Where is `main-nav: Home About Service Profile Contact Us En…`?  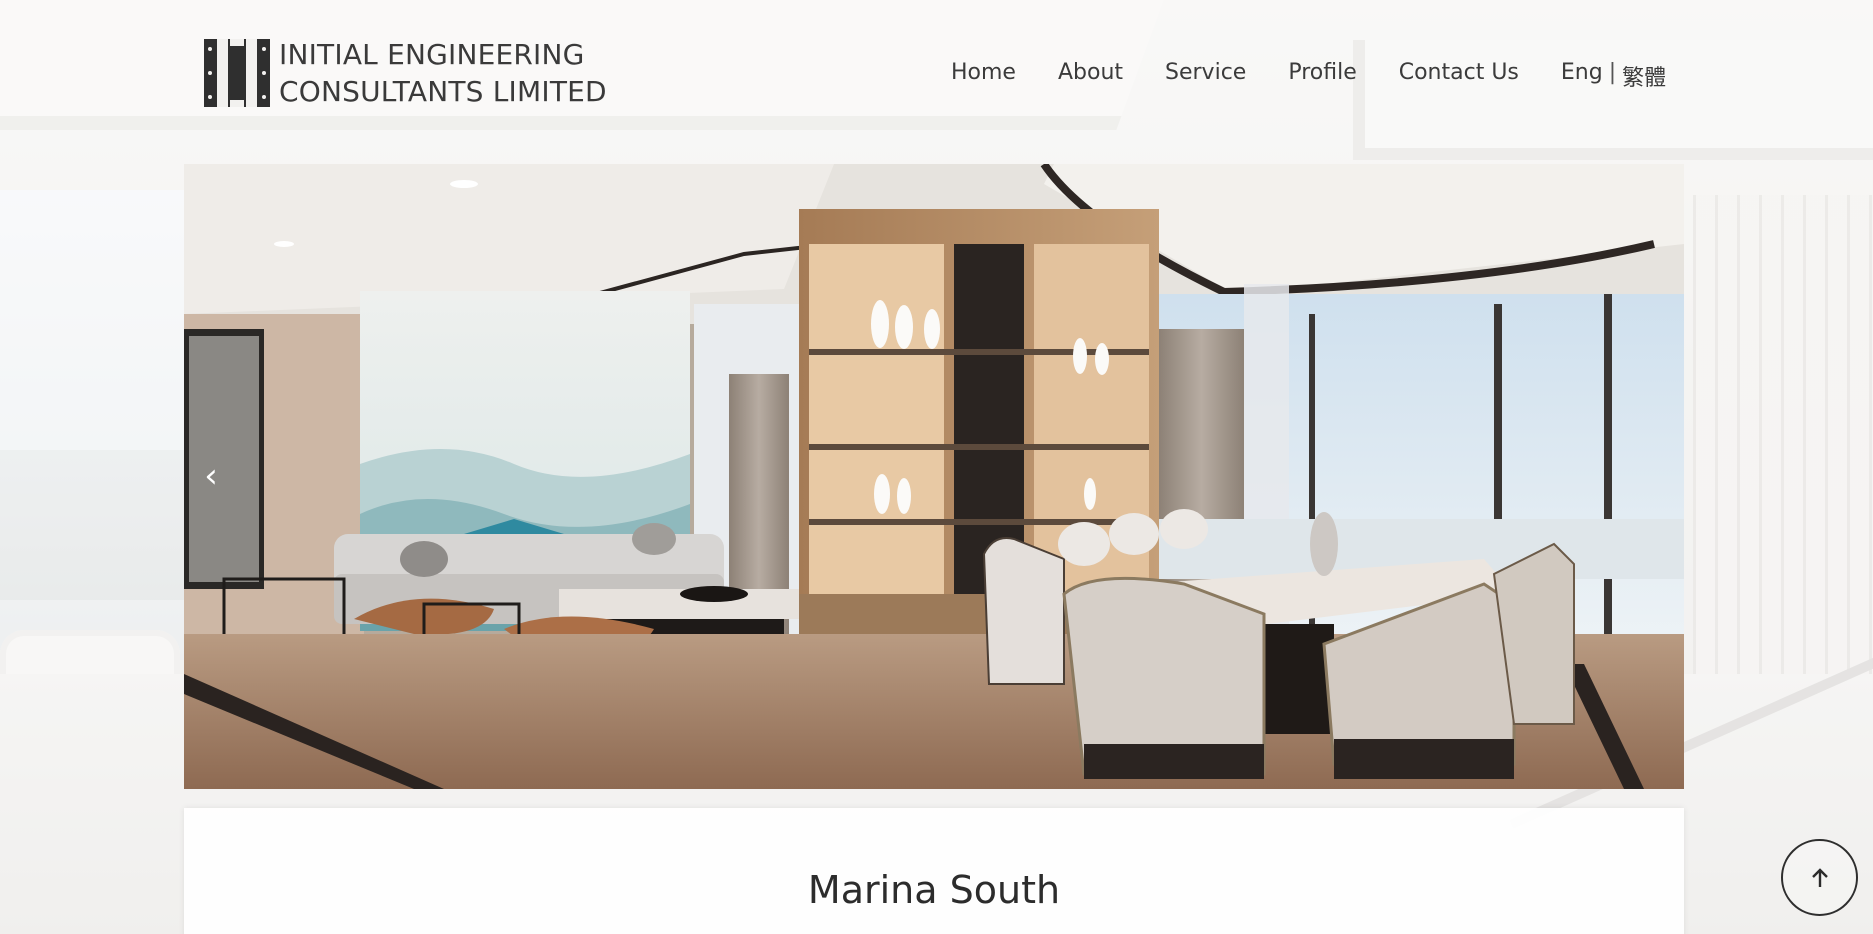 main-nav: Home About Service Profile Contact Us En… is located at coordinates (1308, 76).